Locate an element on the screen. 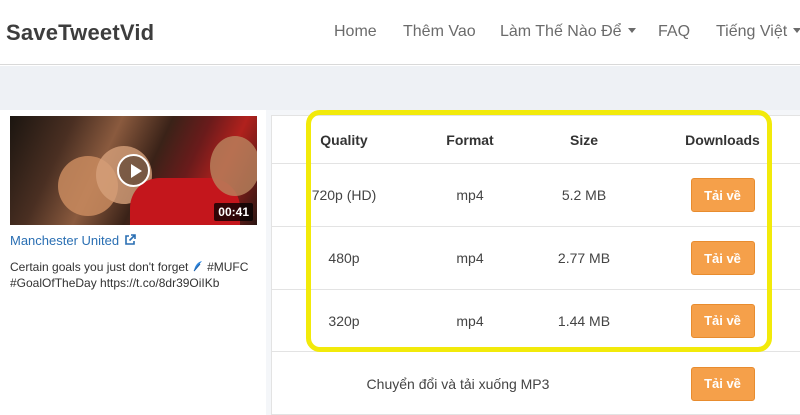 The image size is (800, 415). feather-emoji-icon is located at coordinates (197, 266).